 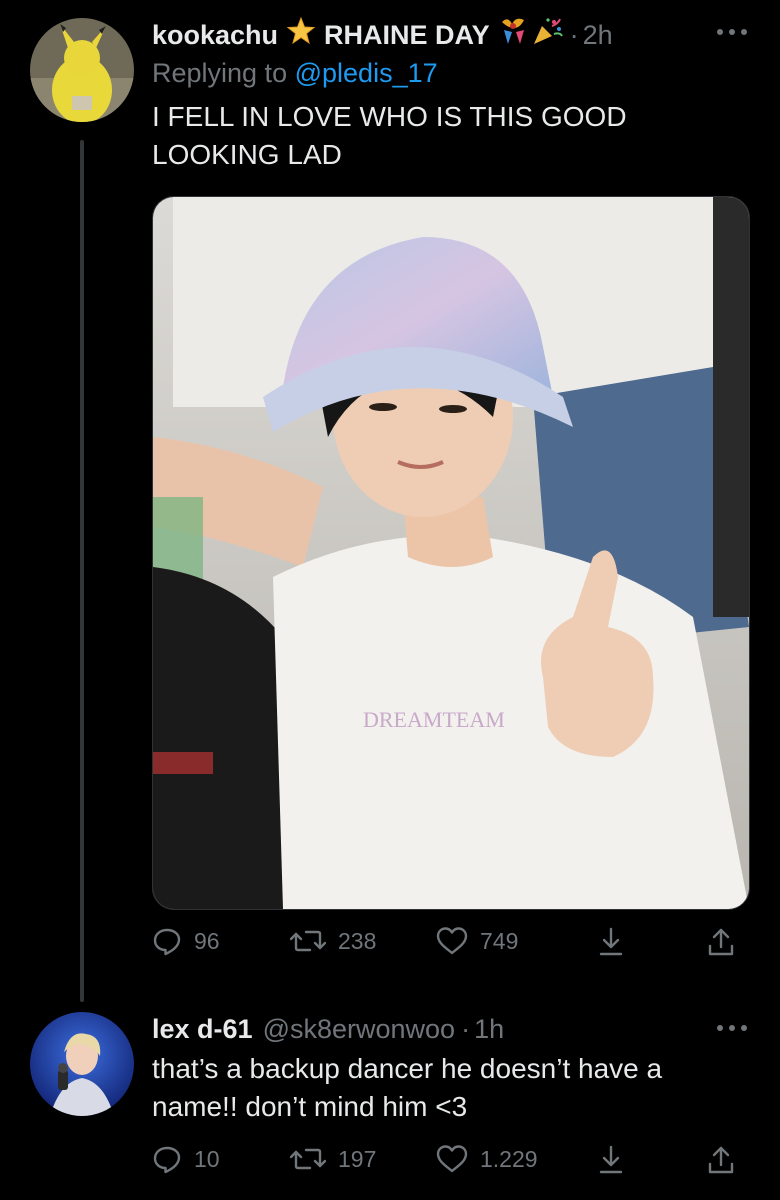 I want to click on like-count: 1.229, so click(x=509, y=1158).